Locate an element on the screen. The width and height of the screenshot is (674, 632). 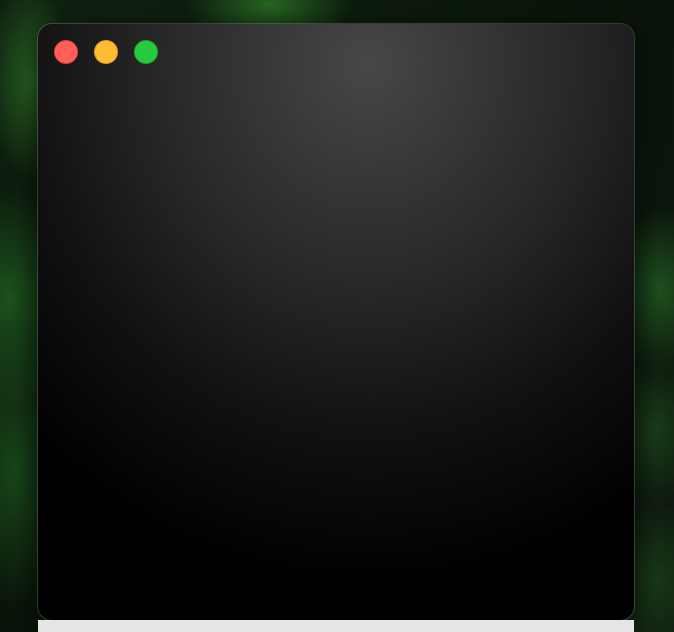
maximize-window-button is located at coordinates (146, 52).